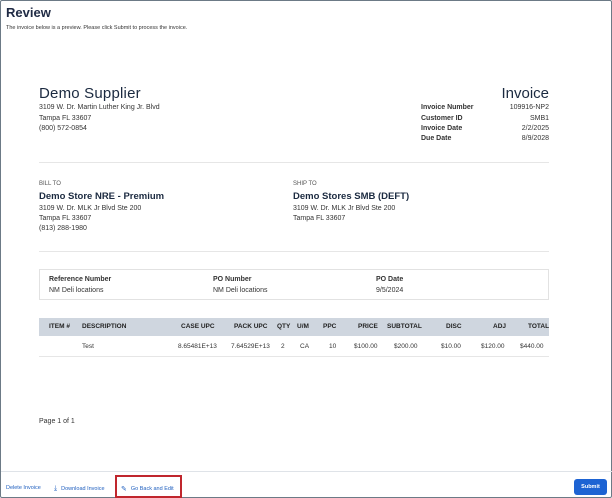  I want to click on bill-to-label: BILL TO, so click(50, 184).